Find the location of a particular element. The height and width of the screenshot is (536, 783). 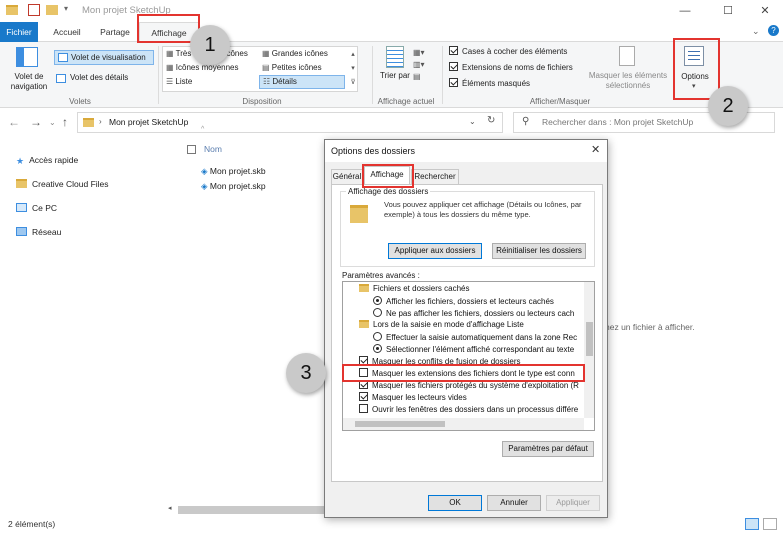

select-all-checkbox is located at coordinates (191, 149).